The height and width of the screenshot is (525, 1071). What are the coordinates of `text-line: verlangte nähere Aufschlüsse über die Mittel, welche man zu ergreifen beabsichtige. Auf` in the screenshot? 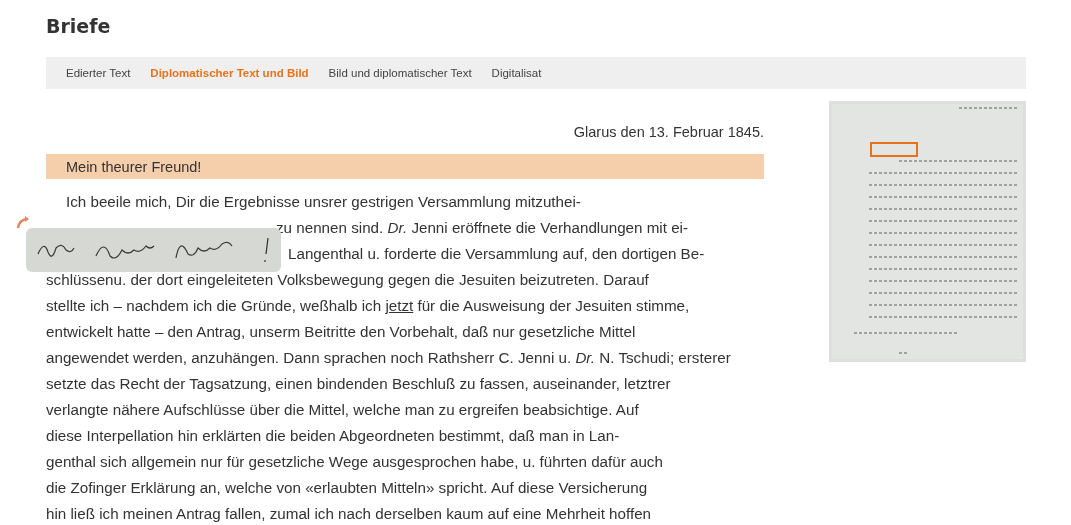 It's located at (342, 410).